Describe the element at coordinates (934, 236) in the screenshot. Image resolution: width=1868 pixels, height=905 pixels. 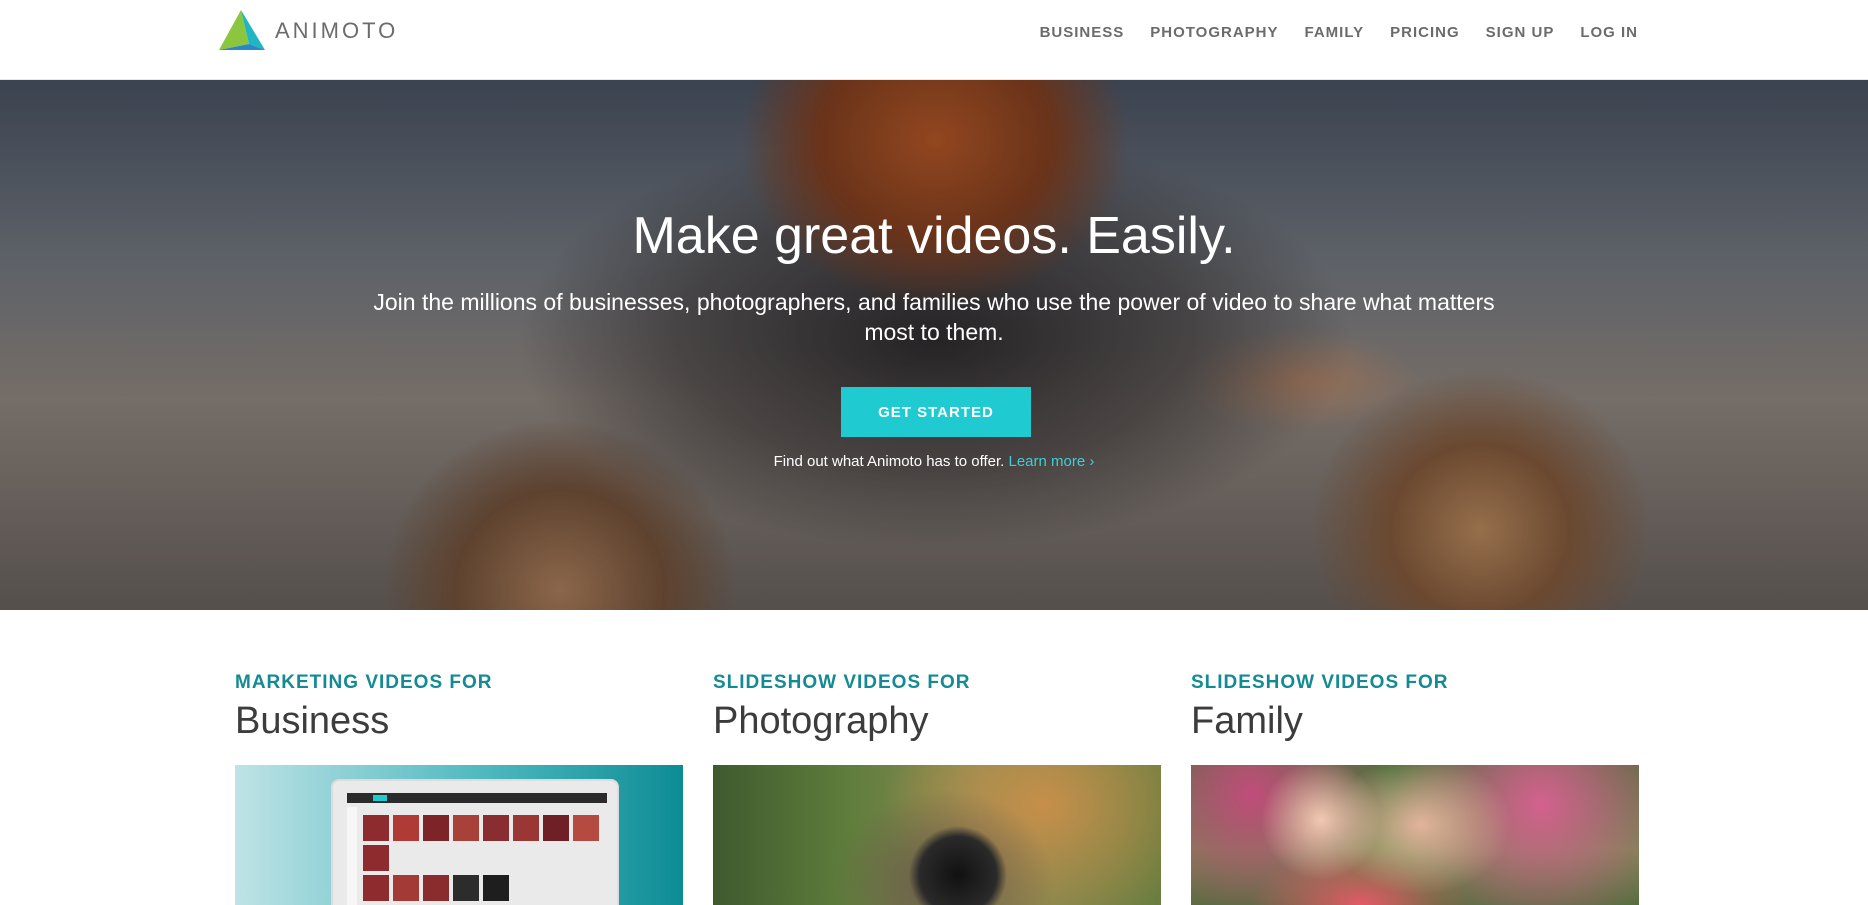
I see `hero-title: Make great videos. Easily.` at that location.